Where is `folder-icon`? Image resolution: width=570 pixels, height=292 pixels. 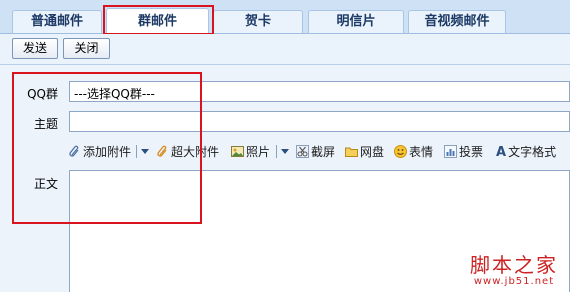
folder-icon is located at coordinates (351, 152).